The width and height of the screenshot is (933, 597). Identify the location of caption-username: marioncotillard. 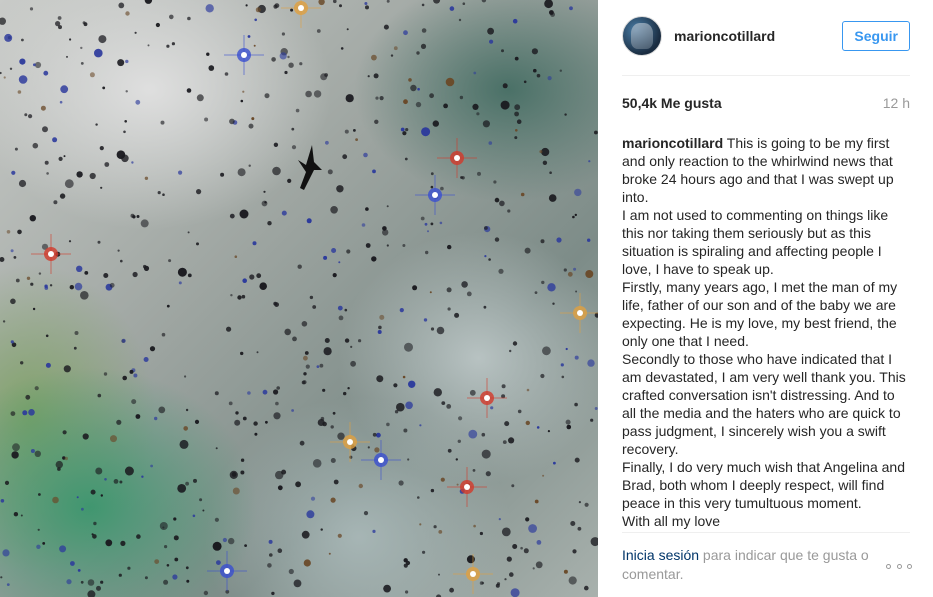
(672, 143).